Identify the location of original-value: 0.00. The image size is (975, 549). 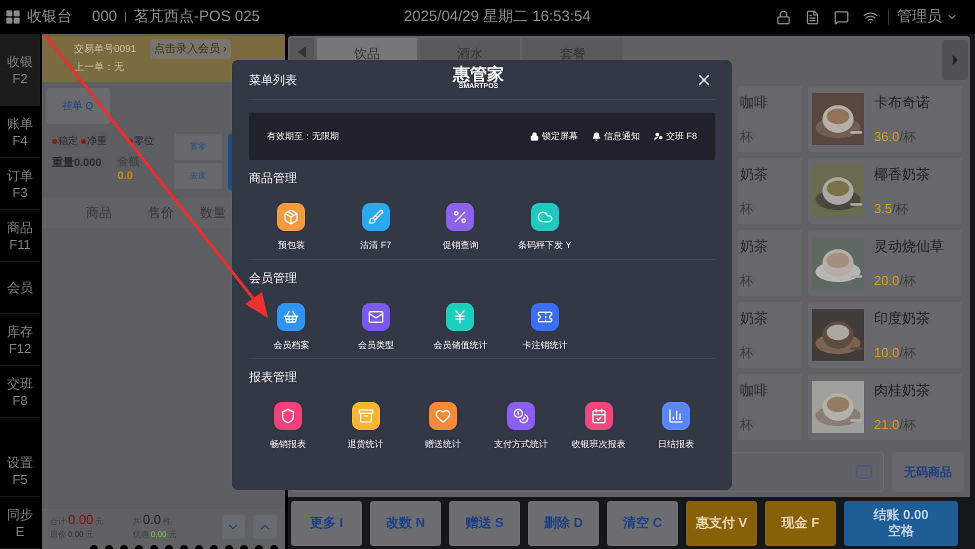
(76, 534).